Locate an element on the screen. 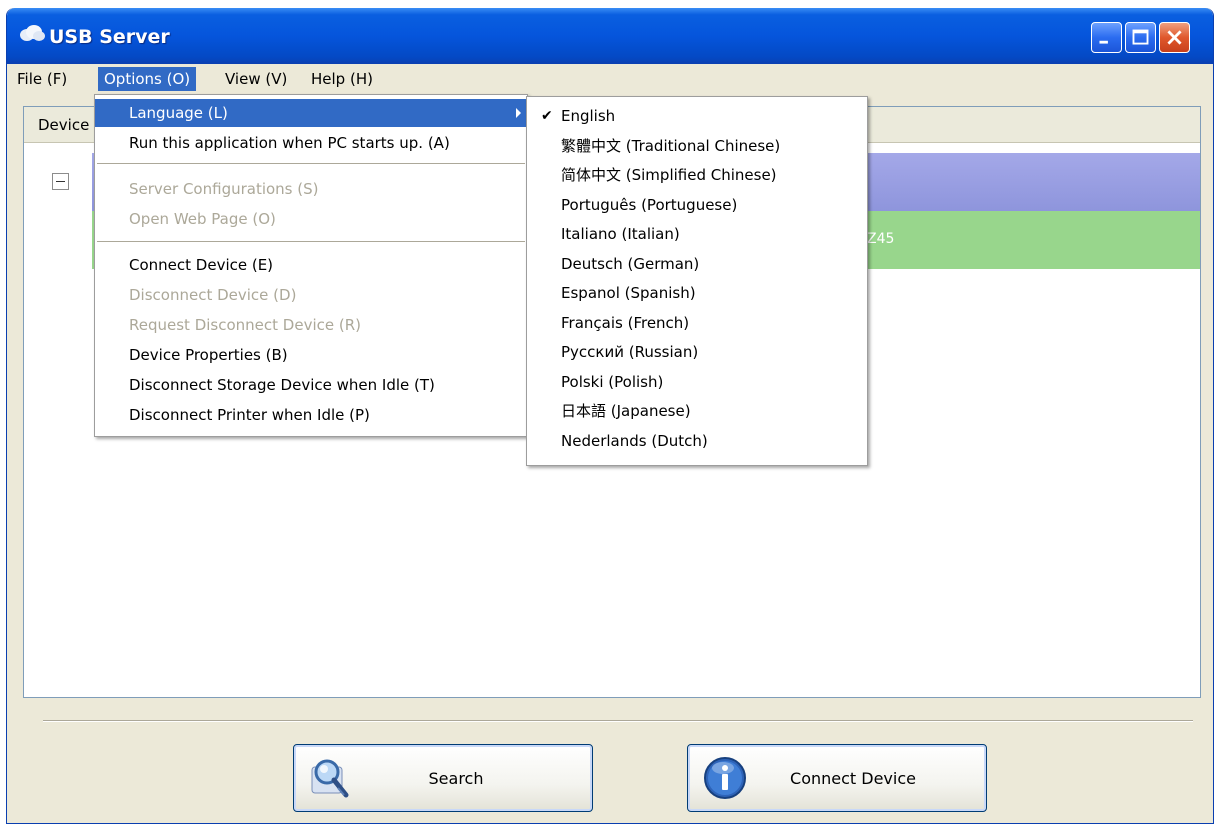 This screenshot has width=1220, height=827. language-item-german: Deutsch (German) is located at coordinates (697, 264).